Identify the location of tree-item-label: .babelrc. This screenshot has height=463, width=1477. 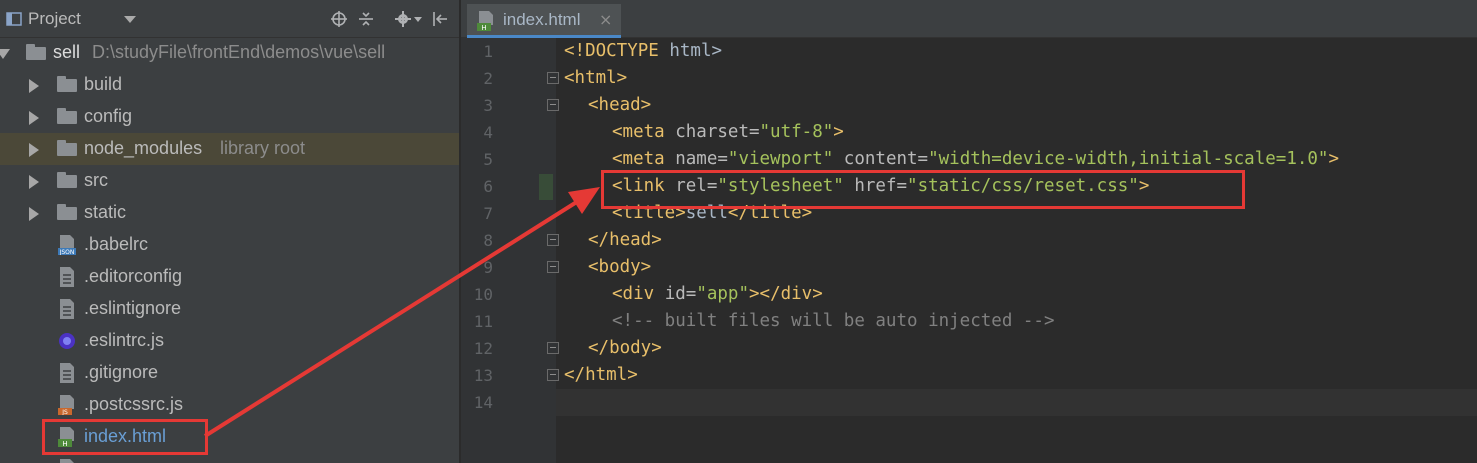
(116, 244).